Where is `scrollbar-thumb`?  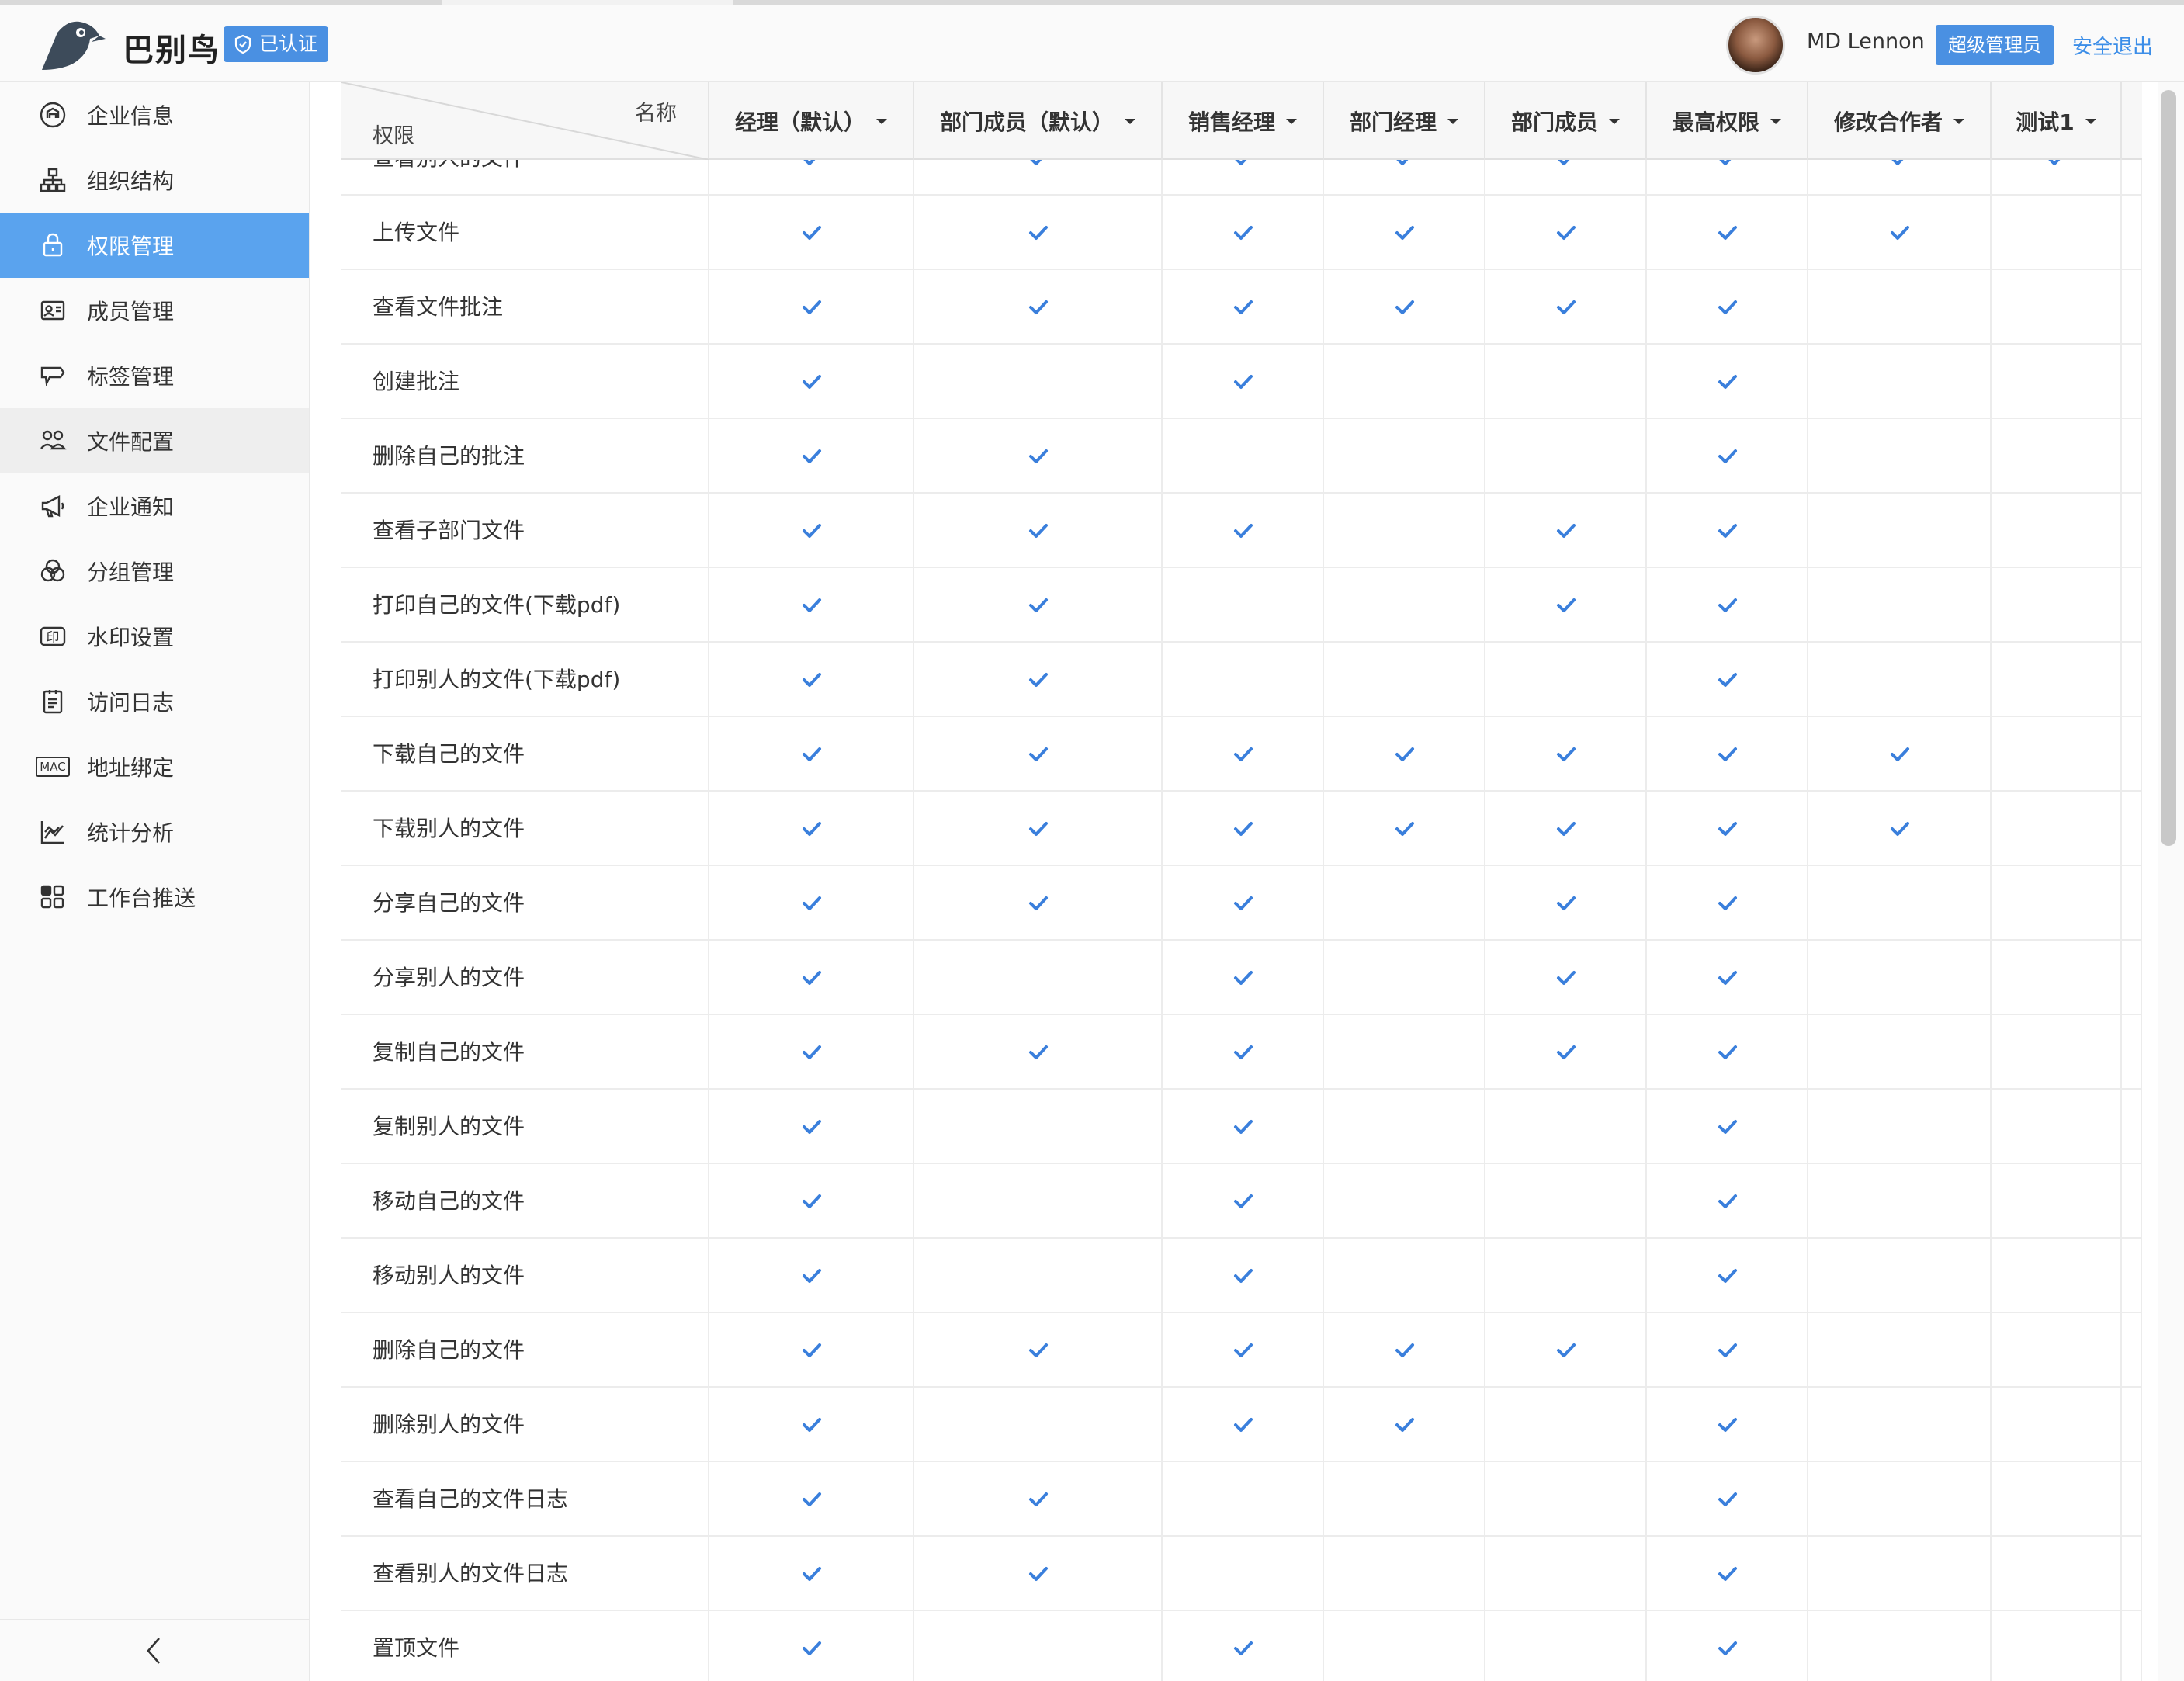
scrollbar-thumb is located at coordinates (2168, 468).